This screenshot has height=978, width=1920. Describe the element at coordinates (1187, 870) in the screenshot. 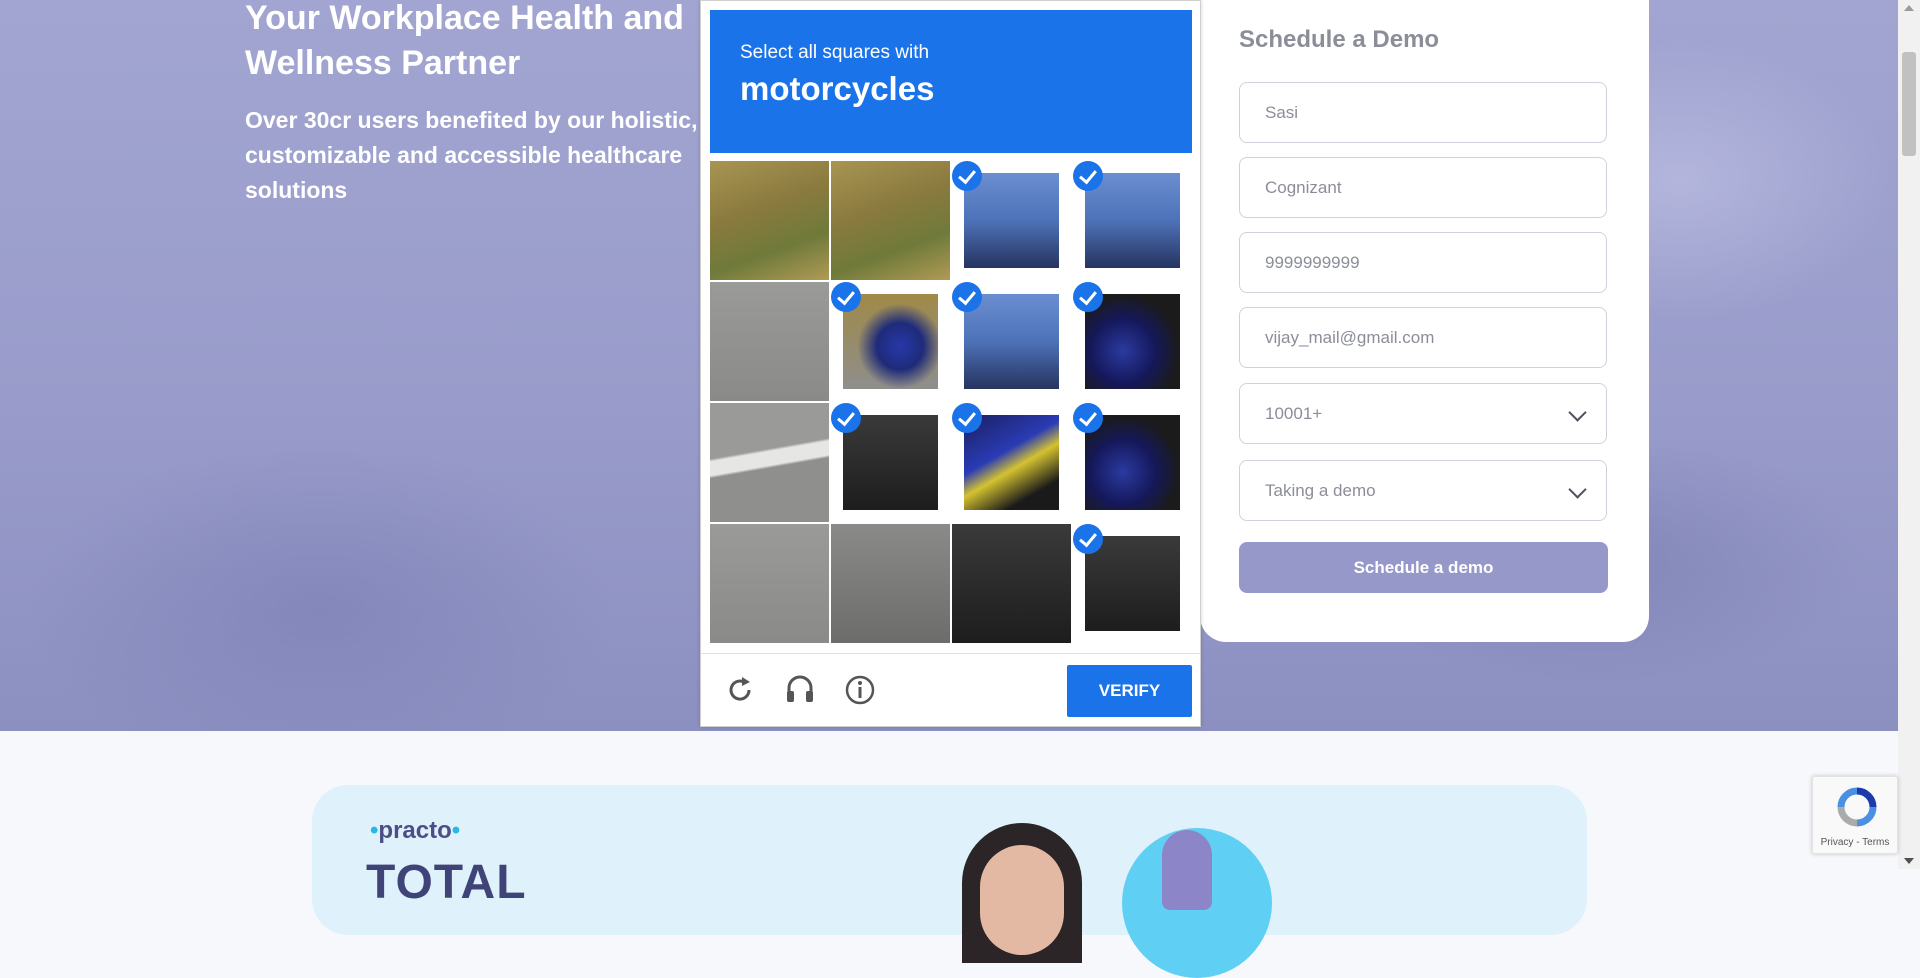

I see `rocket-icon` at that location.